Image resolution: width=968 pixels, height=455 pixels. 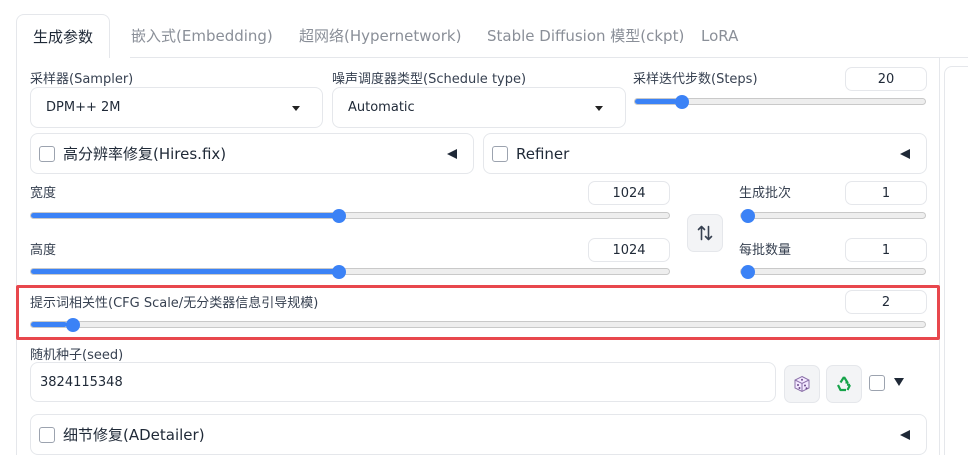 I want to click on width-number-input: 1024, so click(x=629, y=193).